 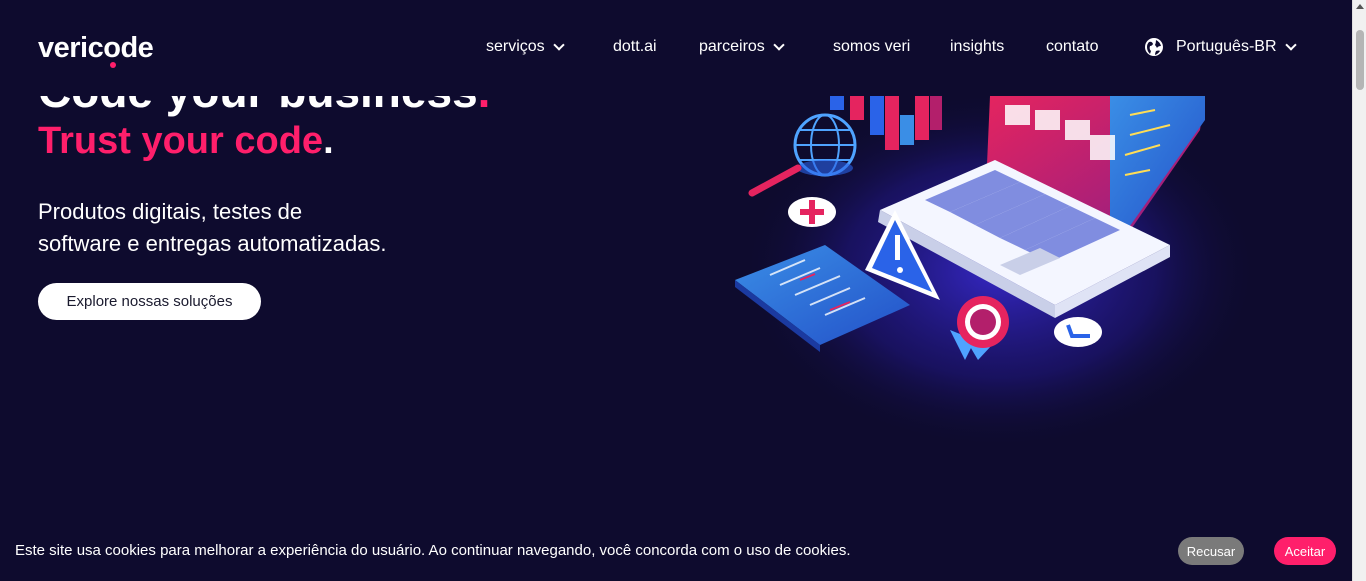 I want to click on nav-item-somos-veri: somos veri, so click(x=871, y=47).